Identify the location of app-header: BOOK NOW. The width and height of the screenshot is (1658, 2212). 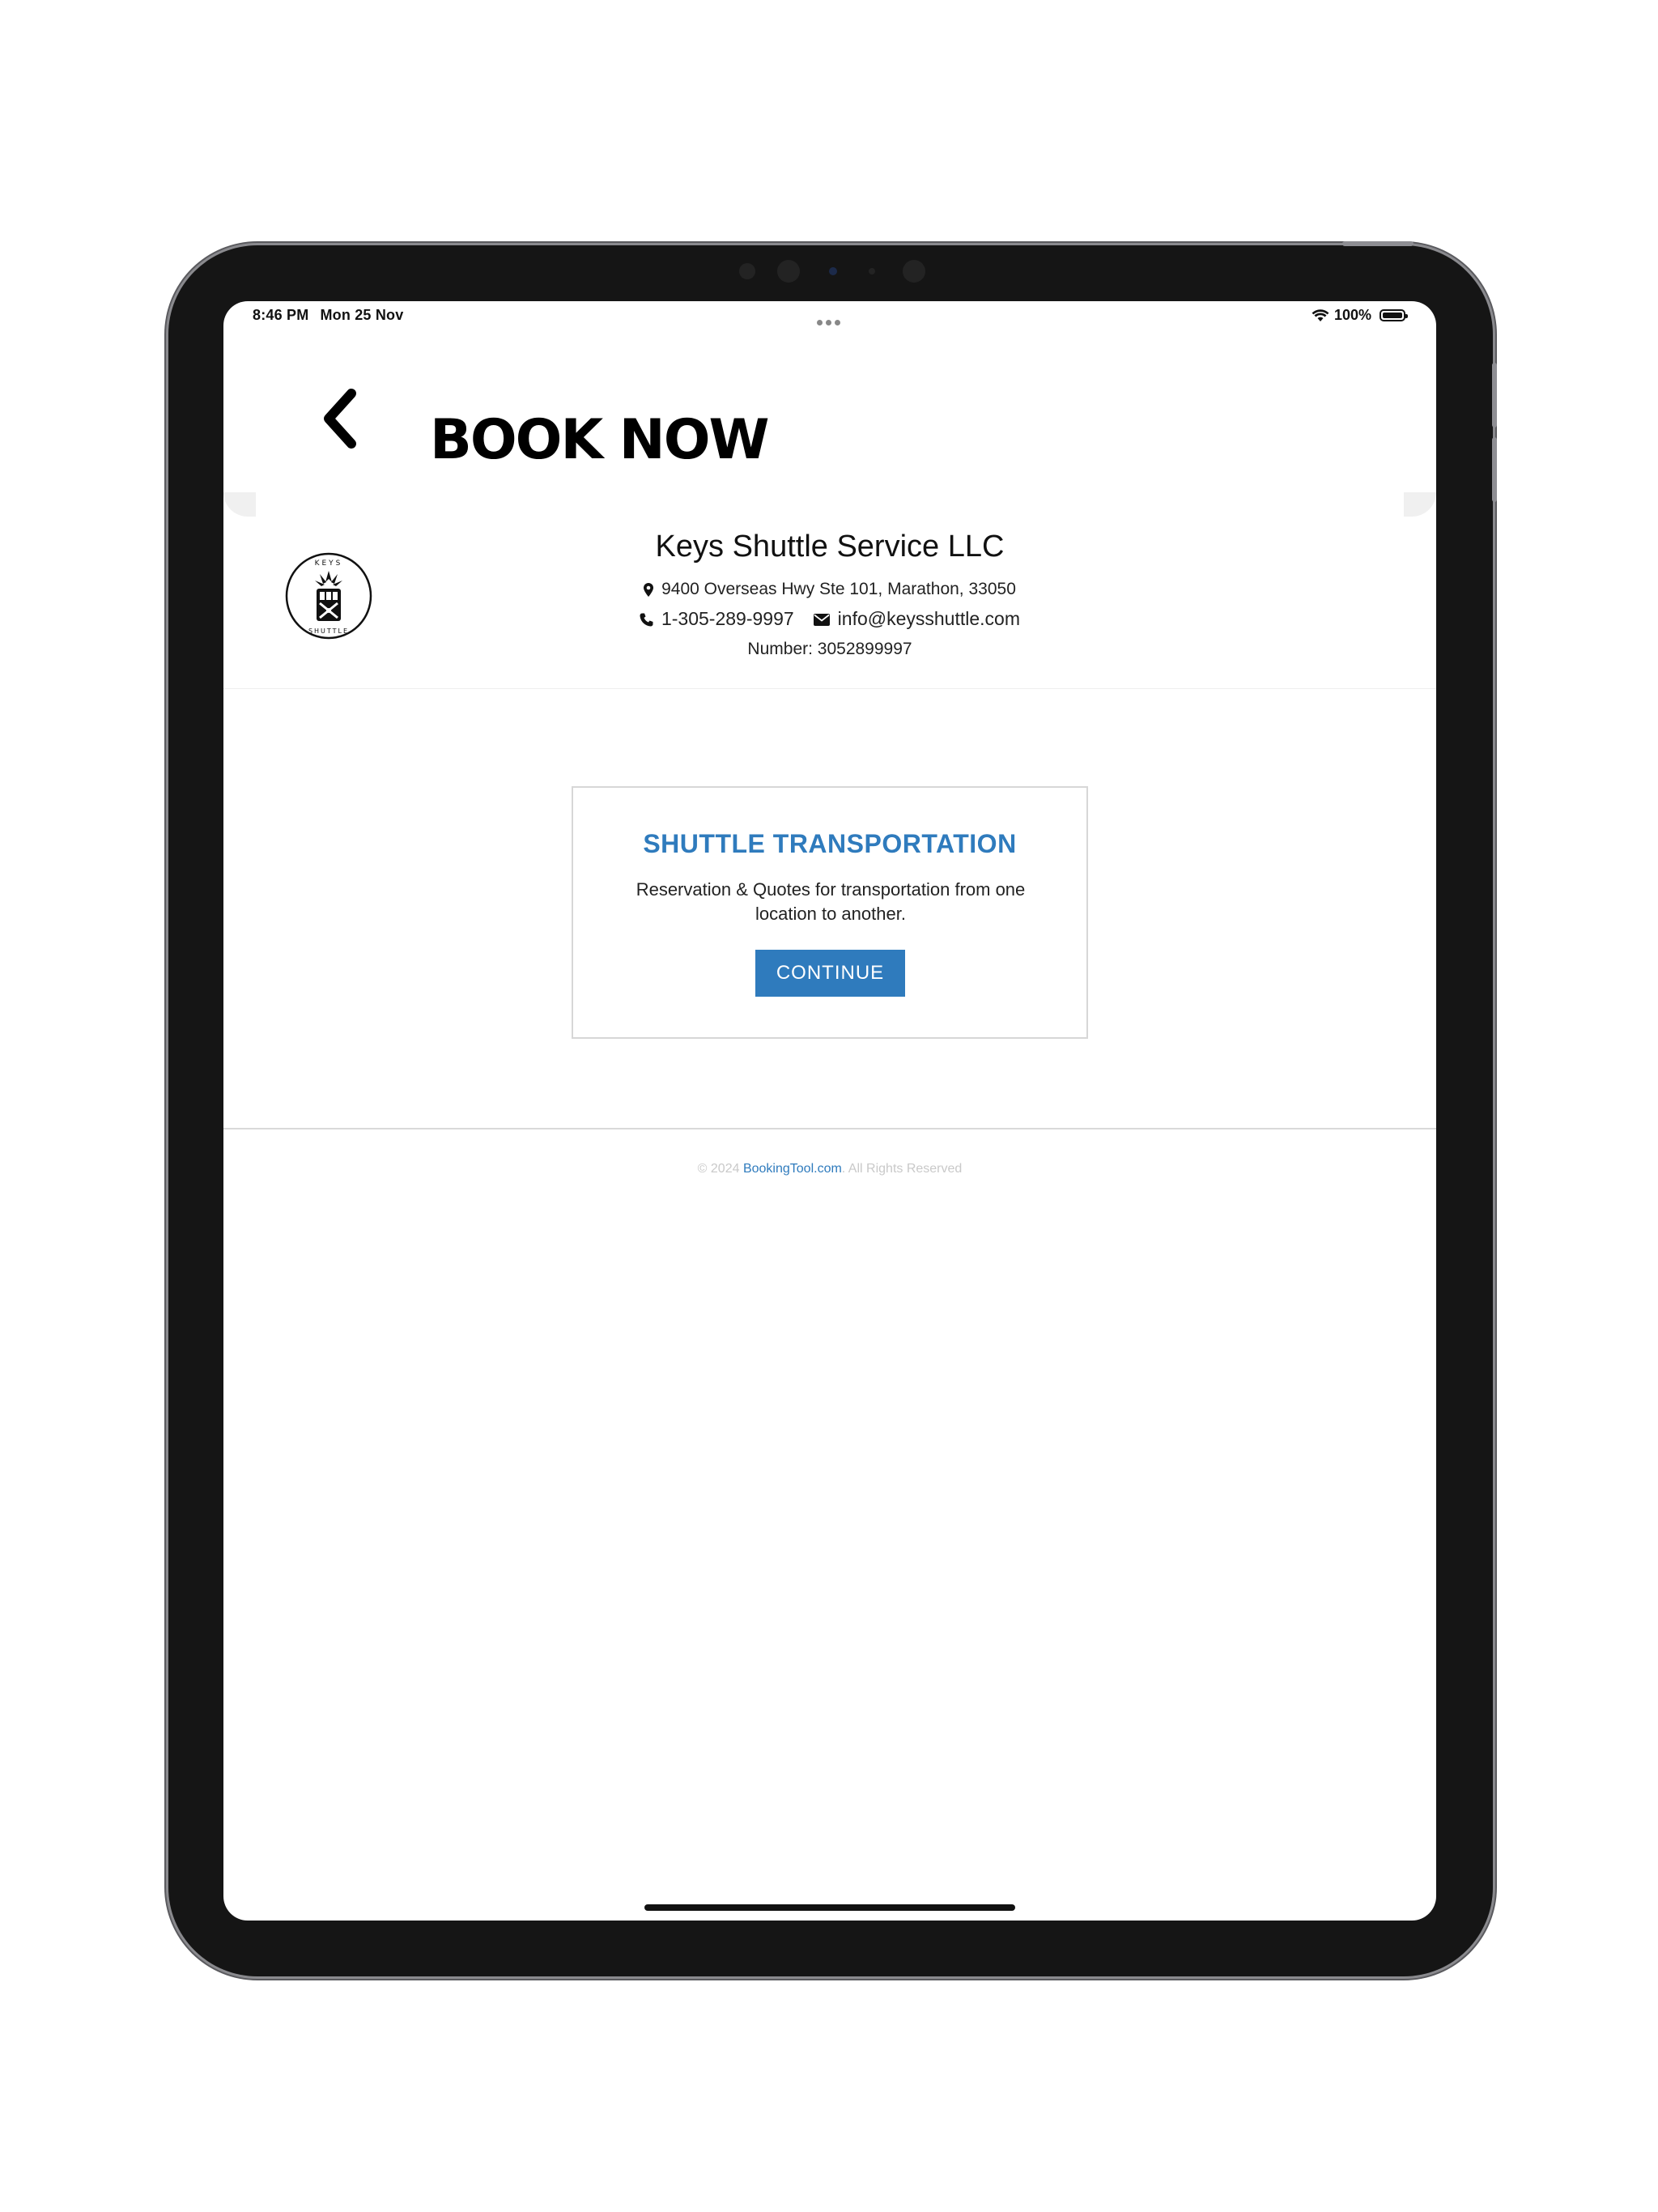
(829, 419).